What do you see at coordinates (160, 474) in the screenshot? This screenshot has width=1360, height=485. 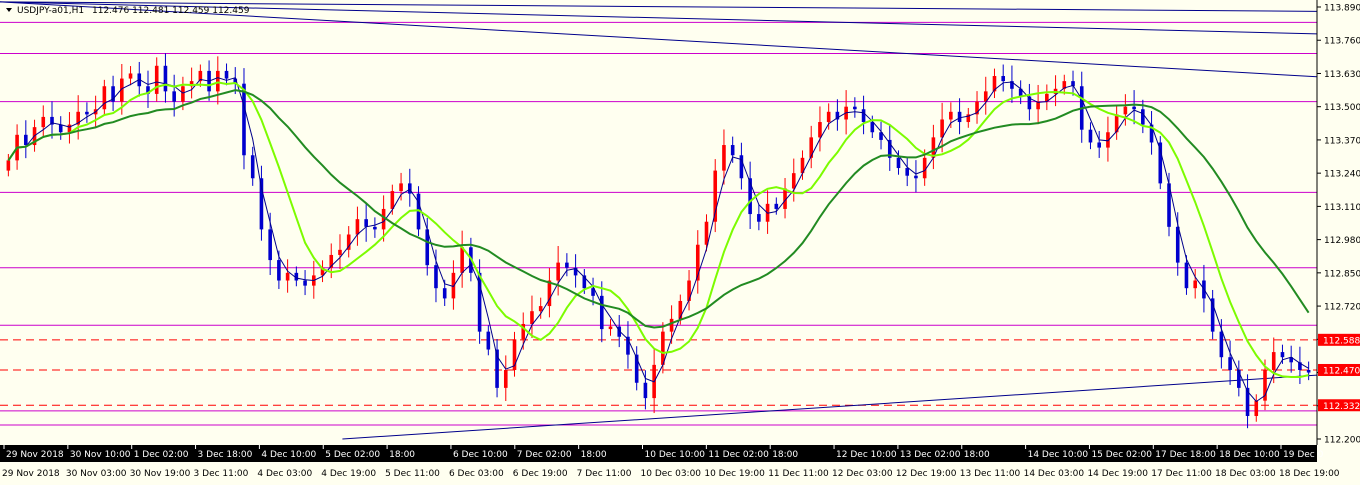 I see `time-tick-label-secondary: 30 Nov 19:00` at bounding box center [160, 474].